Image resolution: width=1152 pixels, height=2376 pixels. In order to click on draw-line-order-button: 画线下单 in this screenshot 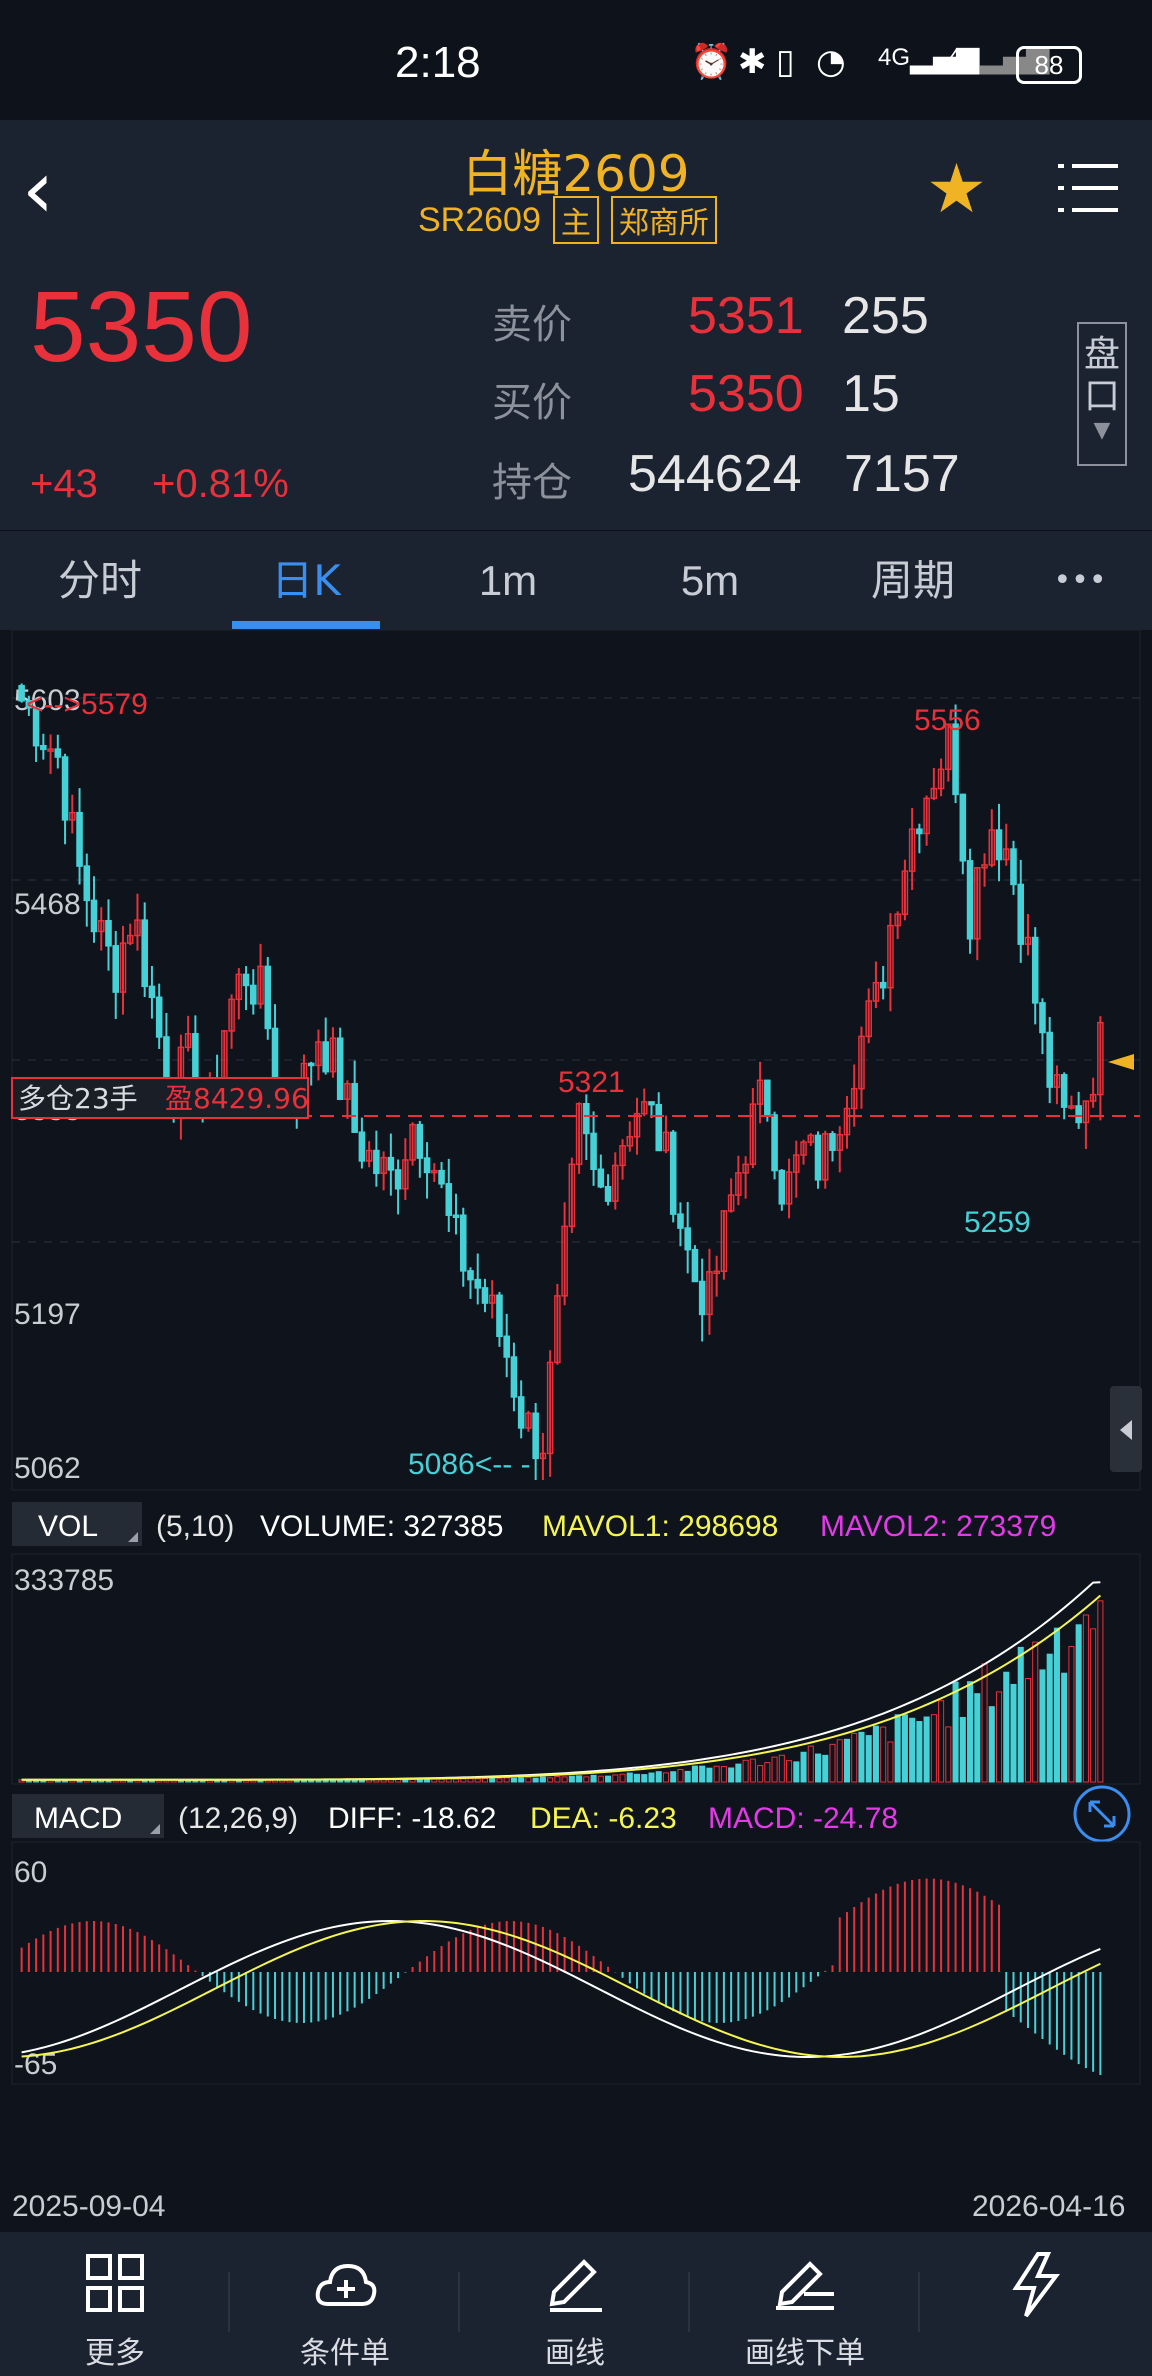, I will do `click(805, 2304)`.